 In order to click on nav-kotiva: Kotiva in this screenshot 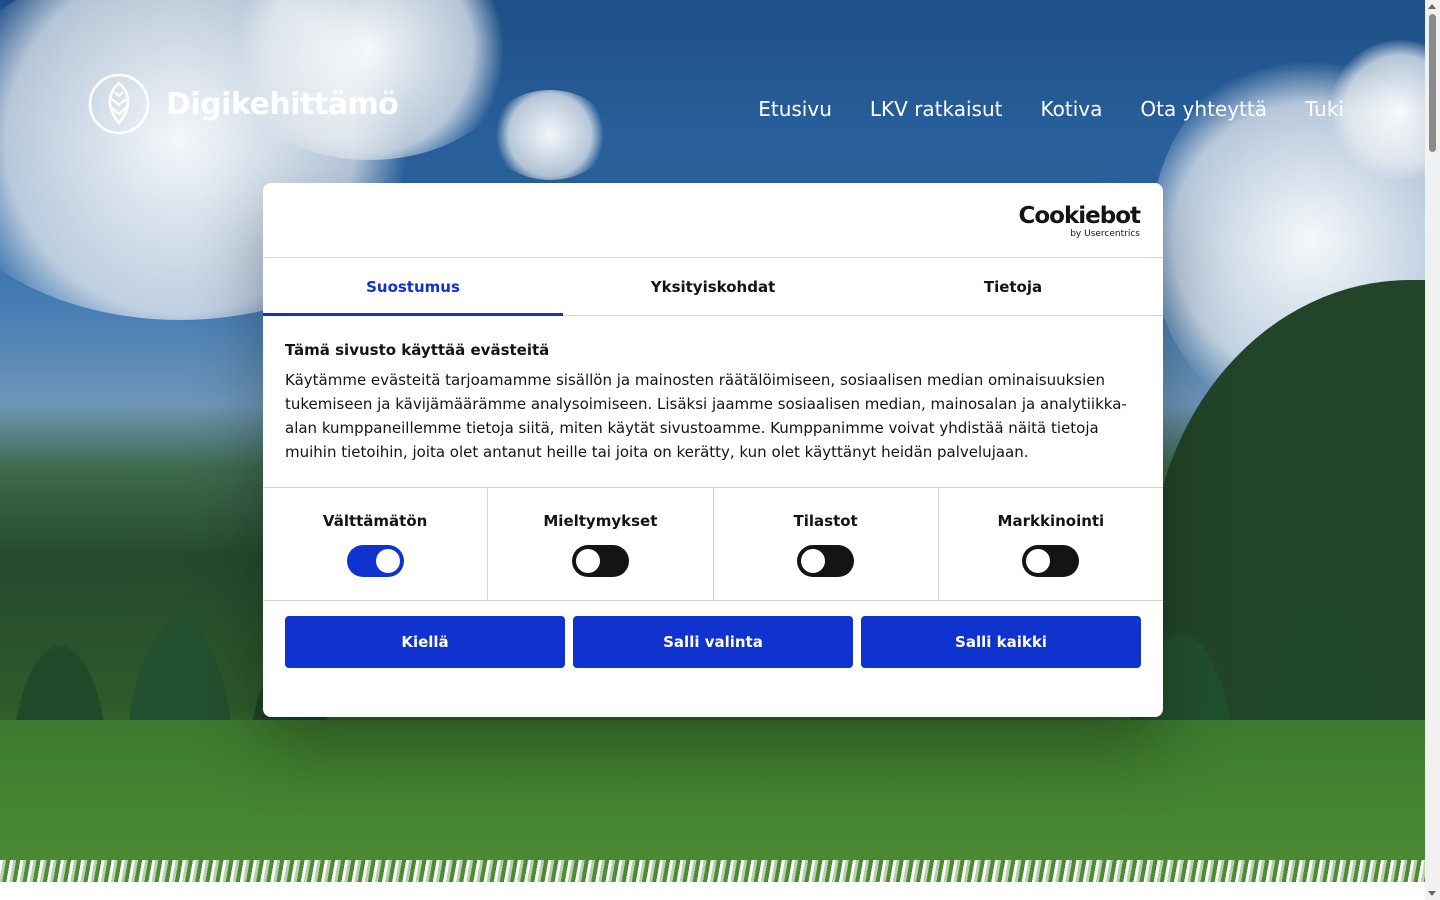, I will do `click(1072, 109)`.